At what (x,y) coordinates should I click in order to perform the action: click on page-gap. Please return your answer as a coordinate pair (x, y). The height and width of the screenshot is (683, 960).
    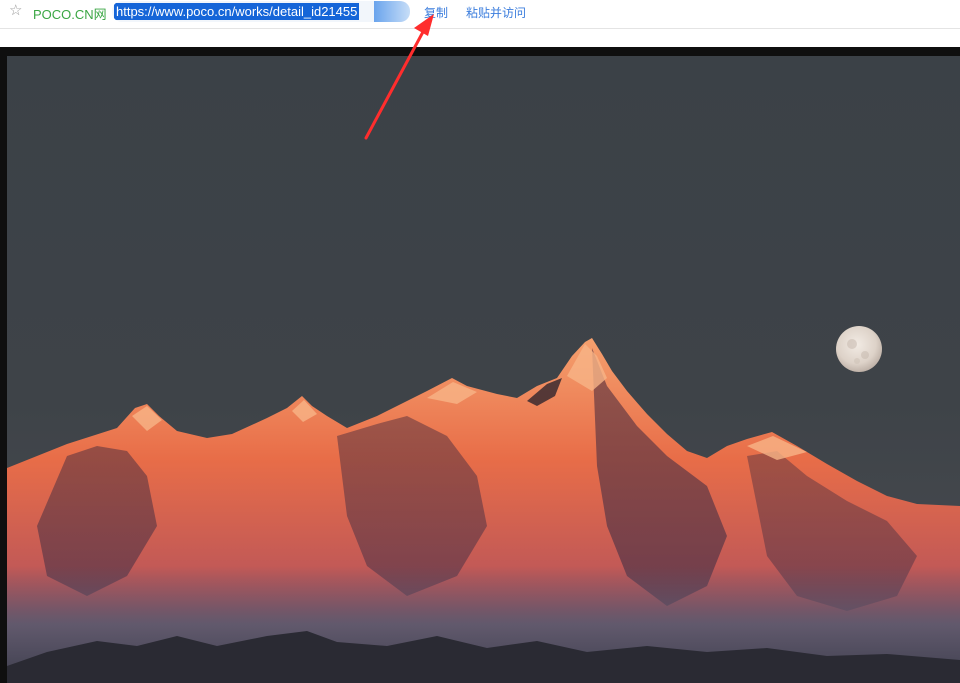
    Looking at the image, I should click on (480, 38).